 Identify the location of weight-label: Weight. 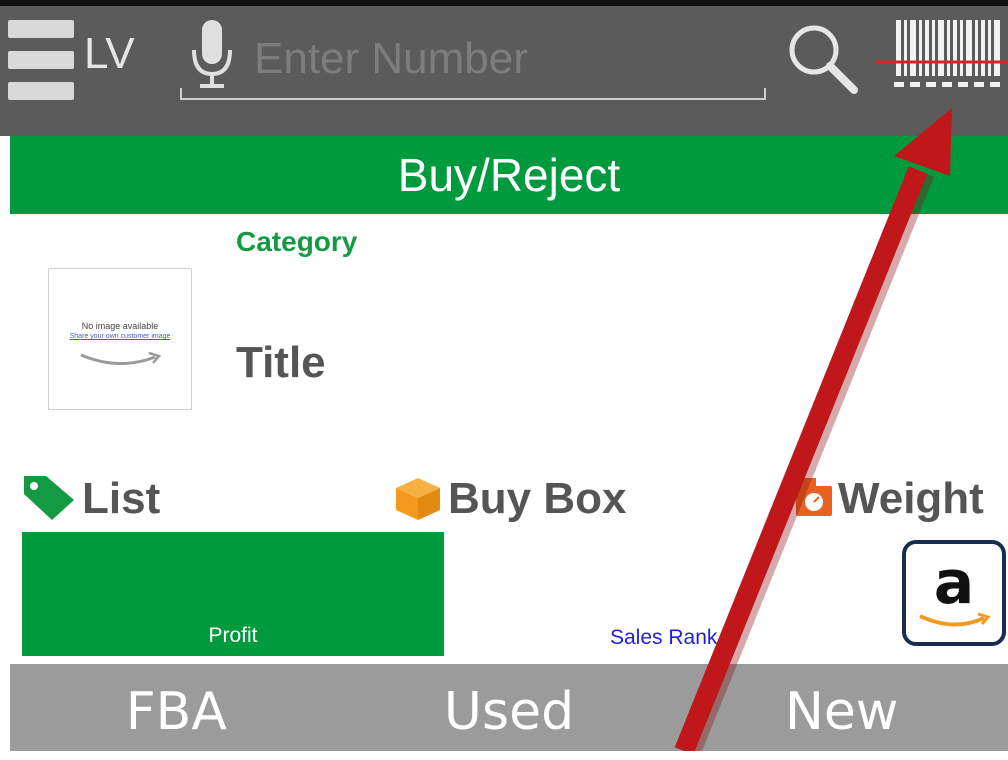
(911, 498).